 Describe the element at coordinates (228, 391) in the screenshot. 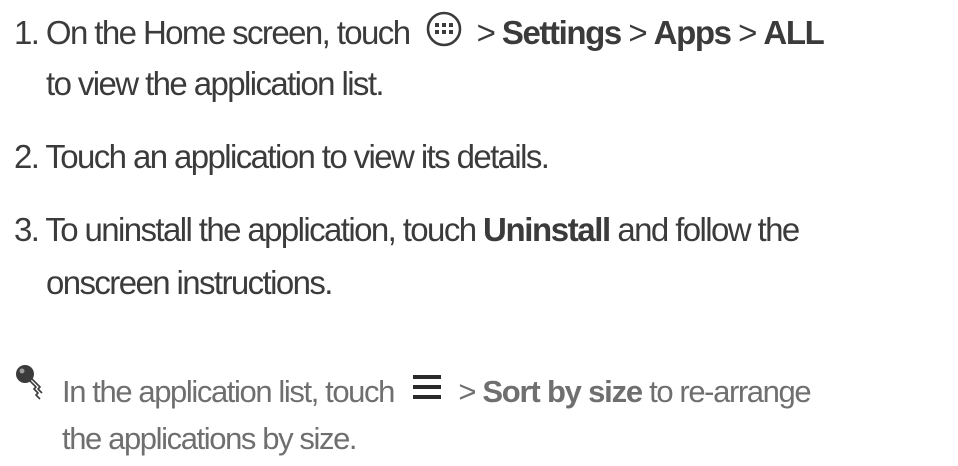

I see `tip-text: In the application list, touch` at that location.